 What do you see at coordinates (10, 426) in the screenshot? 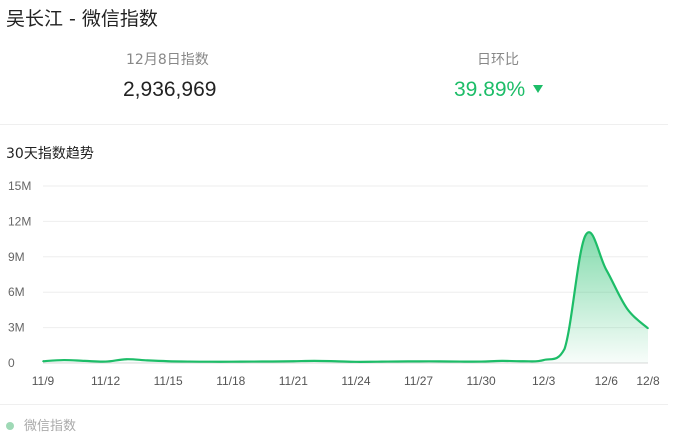
I see `wechat-index-icon` at bounding box center [10, 426].